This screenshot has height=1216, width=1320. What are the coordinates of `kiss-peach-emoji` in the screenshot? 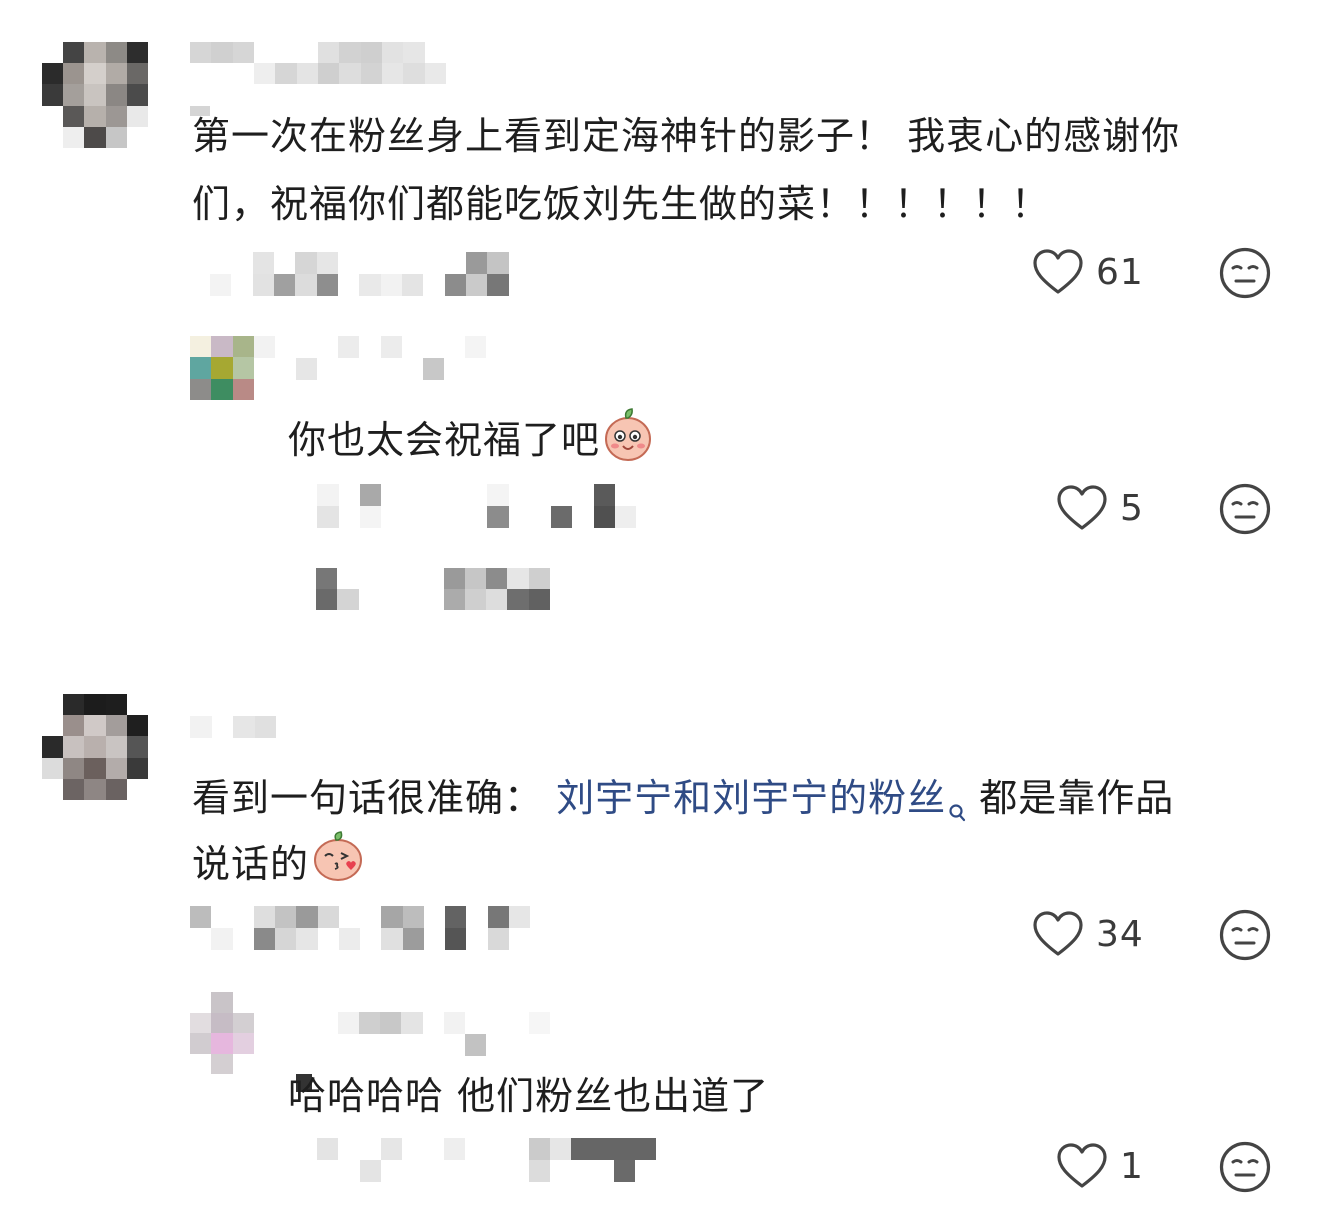 It's located at (338, 866).